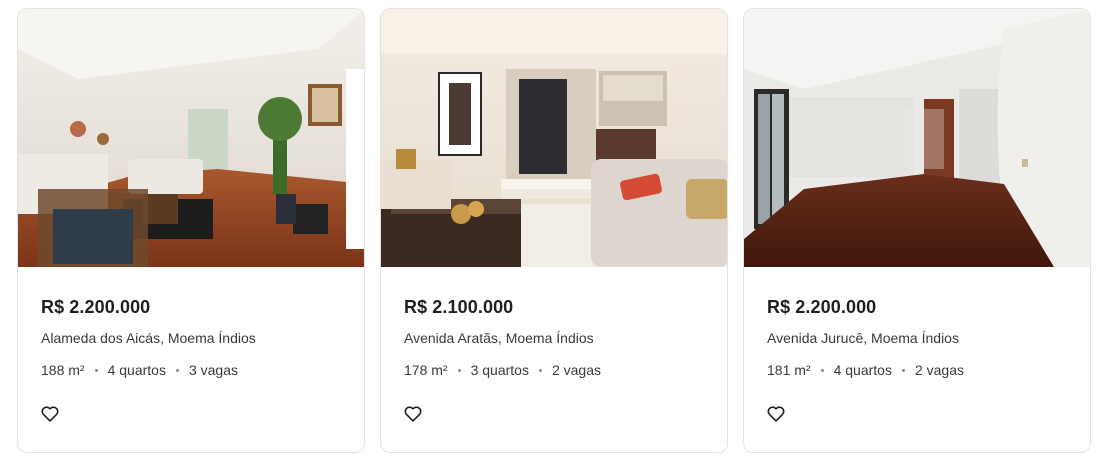 This screenshot has width=1115, height=476. Describe the element at coordinates (213, 370) in the screenshot. I see `listing-parking: 3 vagas` at that location.